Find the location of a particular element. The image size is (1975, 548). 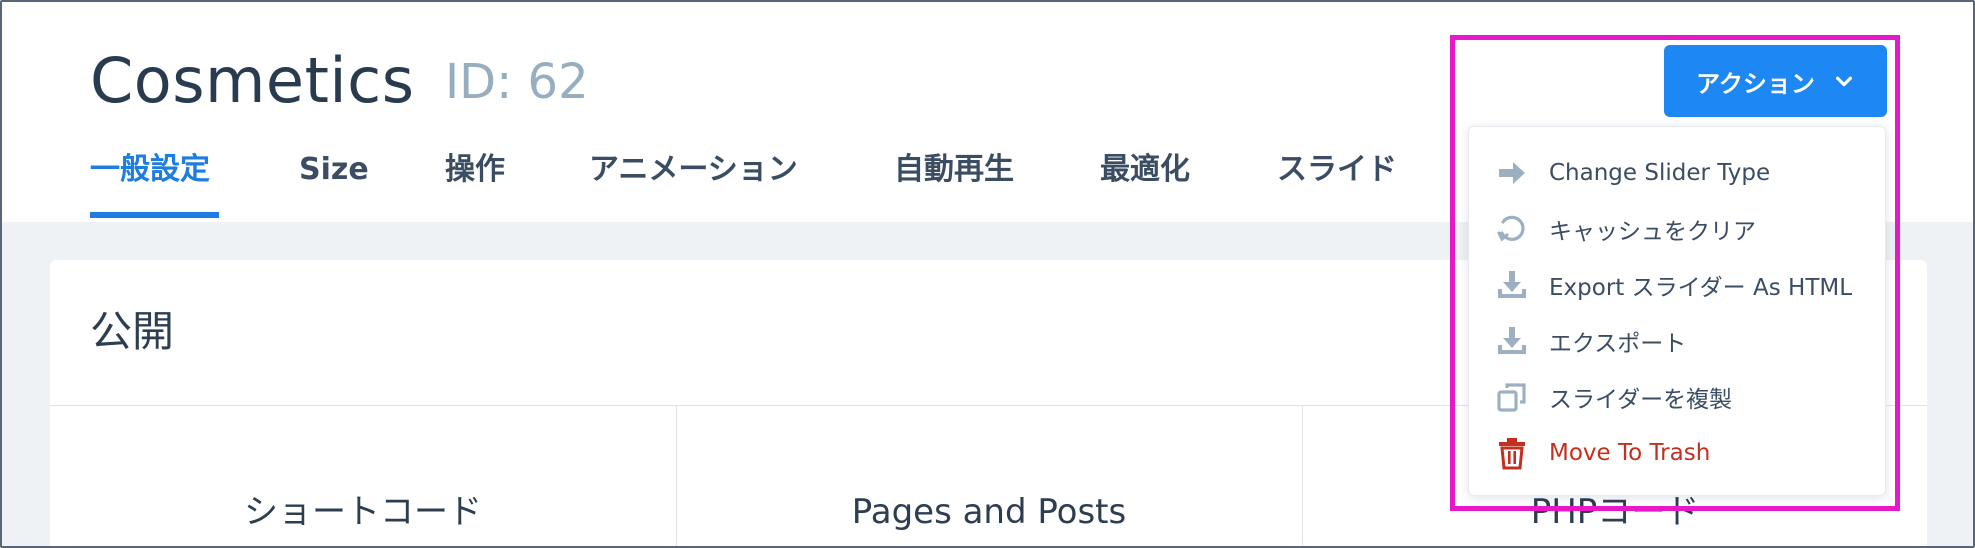

tab-controls: 操作 is located at coordinates (475, 170).